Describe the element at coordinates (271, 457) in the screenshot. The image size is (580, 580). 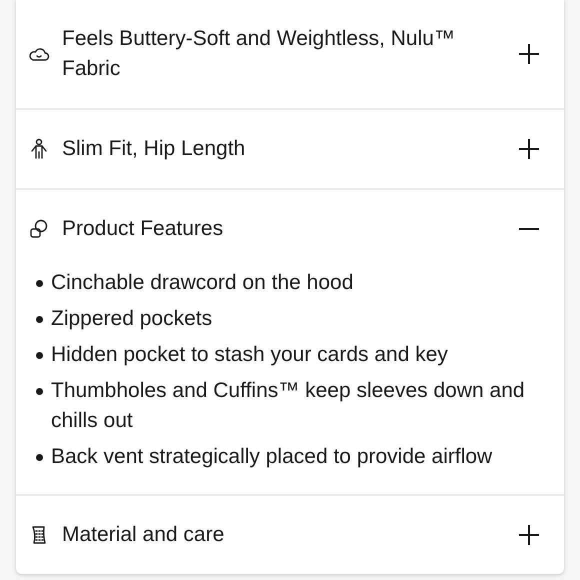
I see `feature-text: Back vent strategically placed to provide airflow` at that location.